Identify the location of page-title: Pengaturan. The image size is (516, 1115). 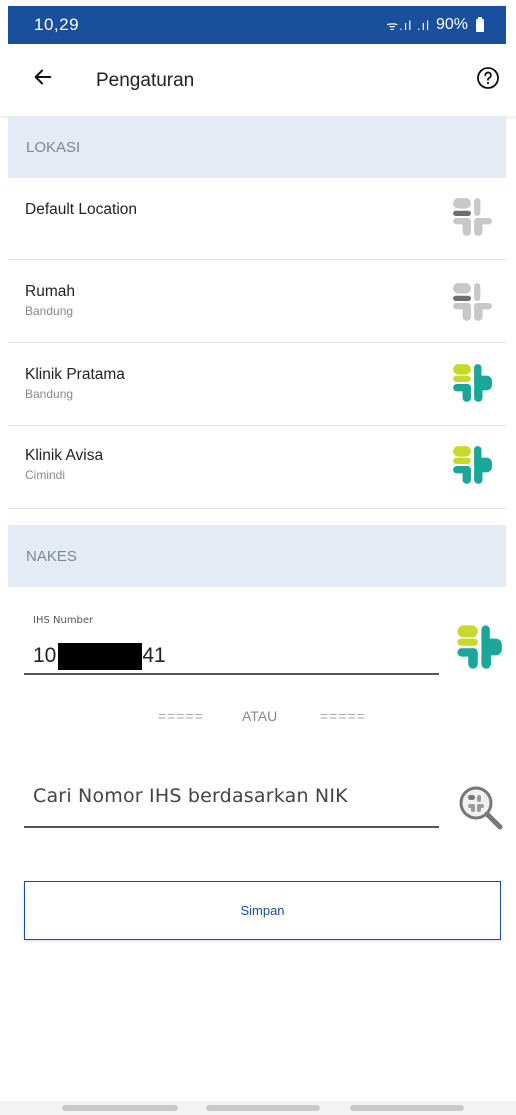
(145, 80).